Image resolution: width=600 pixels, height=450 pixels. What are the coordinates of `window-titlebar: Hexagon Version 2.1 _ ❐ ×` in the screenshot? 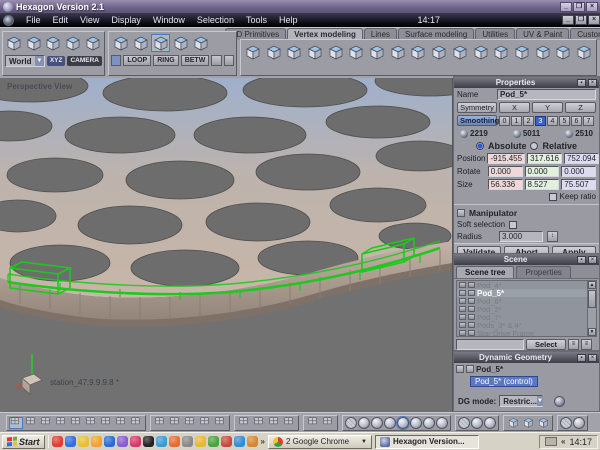 It's located at (300, 6).